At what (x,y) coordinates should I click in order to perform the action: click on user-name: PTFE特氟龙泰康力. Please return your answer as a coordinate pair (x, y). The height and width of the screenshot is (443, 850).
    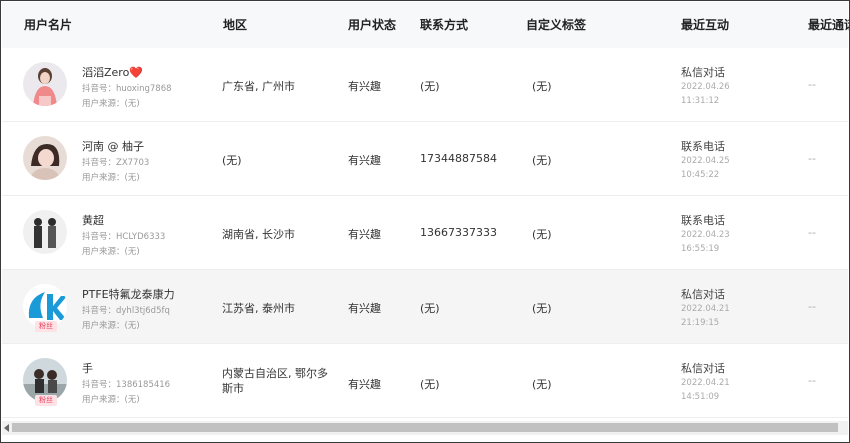
    Looking at the image, I should click on (128, 294).